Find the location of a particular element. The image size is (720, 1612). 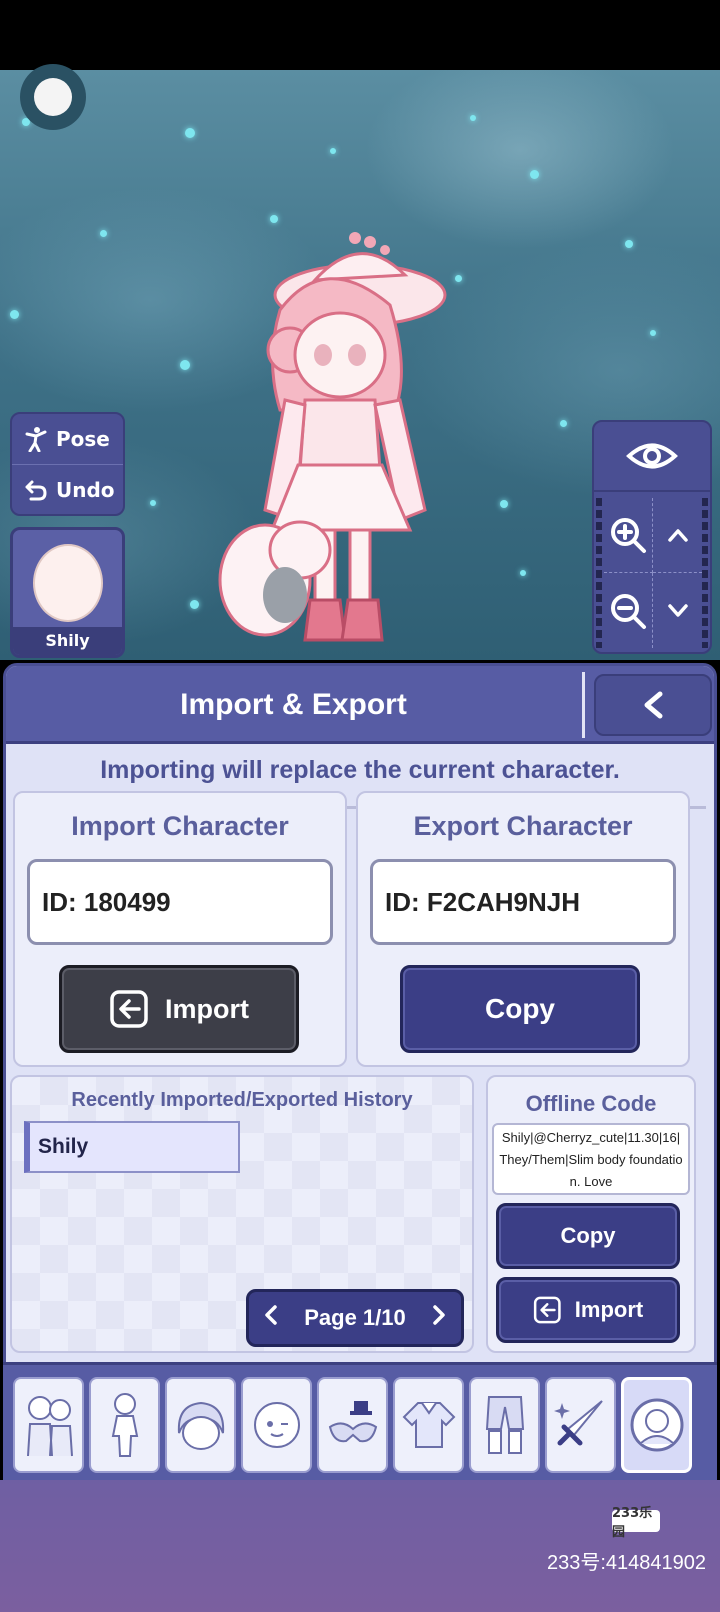

body-icon is located at coordinates (124, 1425).